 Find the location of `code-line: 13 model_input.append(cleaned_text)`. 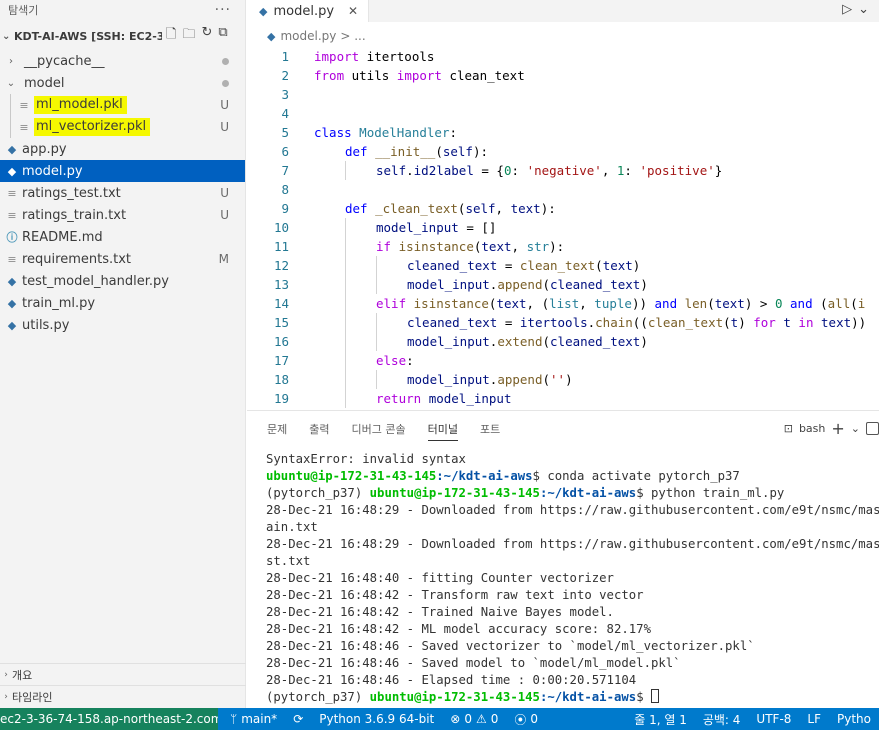

code-line: 13 model_input.append(cleaned_text) is located at coordinates (460, 284).